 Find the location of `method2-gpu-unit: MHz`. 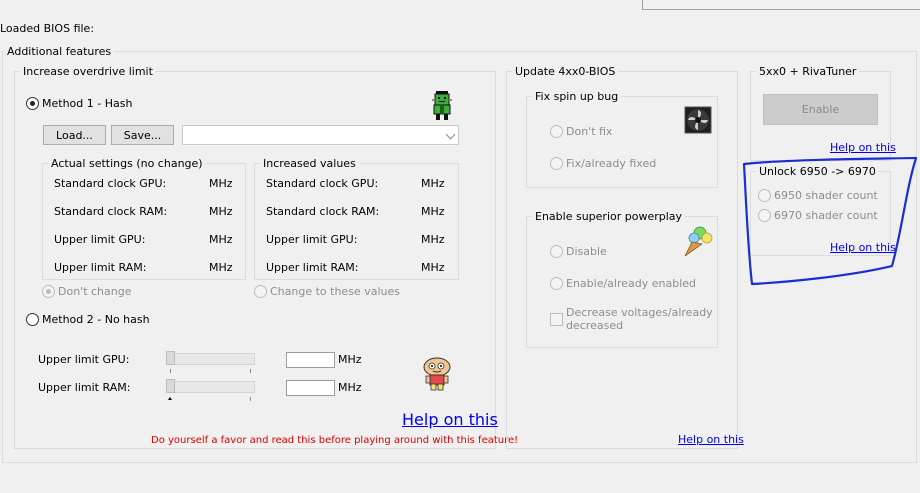

method2-gpu-unit: MHz is located at coordinates (350, 359).